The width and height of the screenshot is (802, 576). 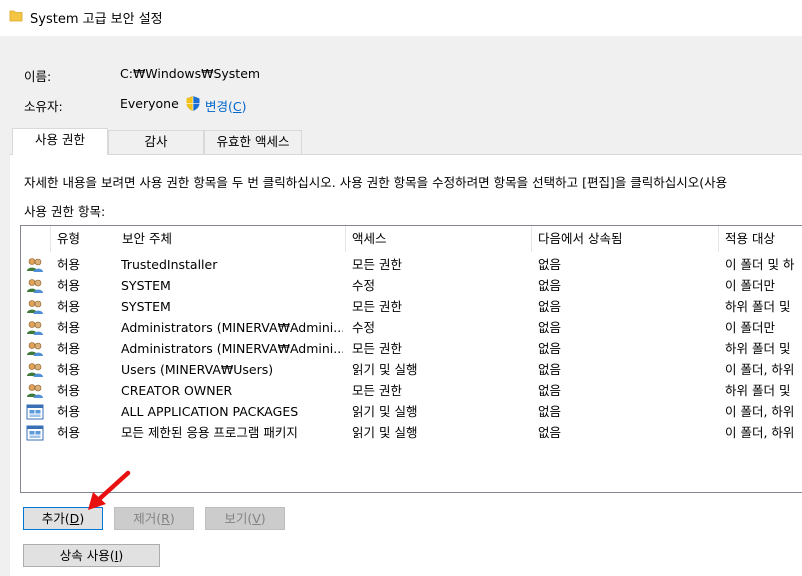 What do you see at coordinates (245, 518) in the screenshot?
I see `view-button: 보기(V)` at bounding box center [245, 518].